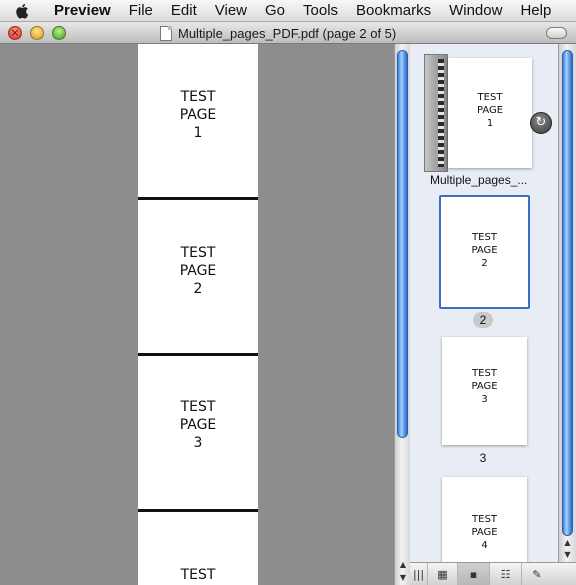  Describe the element at coordinates (198, 548) in the screenshot. I see `document-page-4: TEST 4` at that location.